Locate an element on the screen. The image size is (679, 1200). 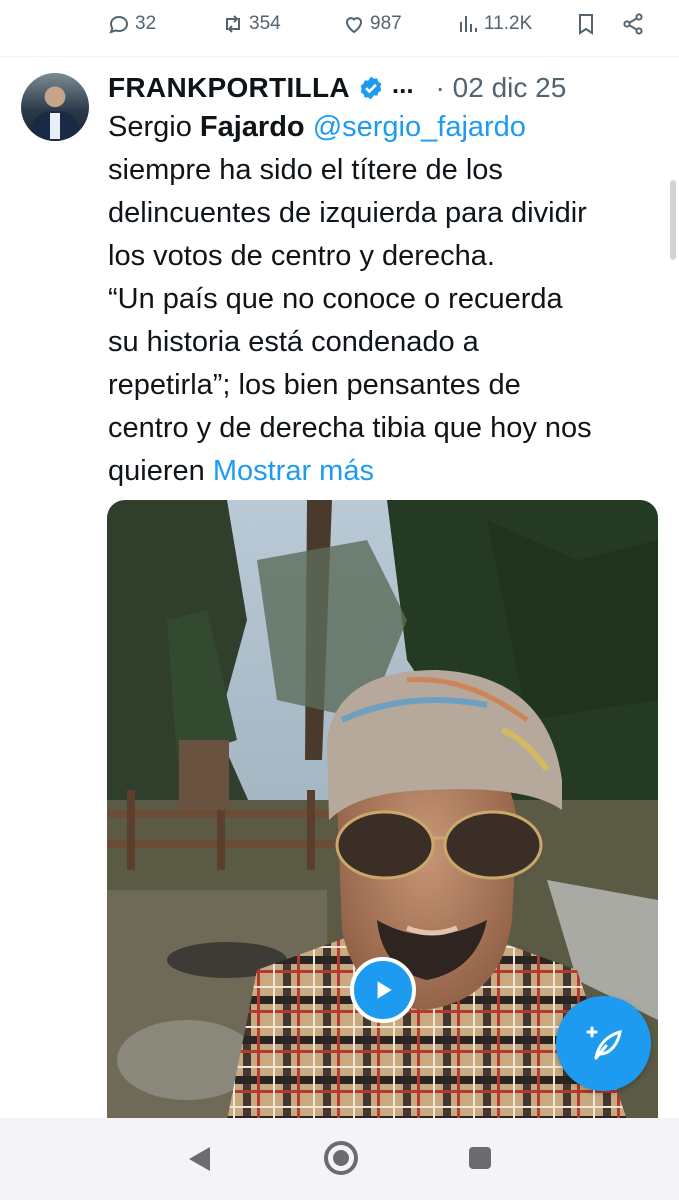
repost-button: 354 is located at coordinates (251, 24).